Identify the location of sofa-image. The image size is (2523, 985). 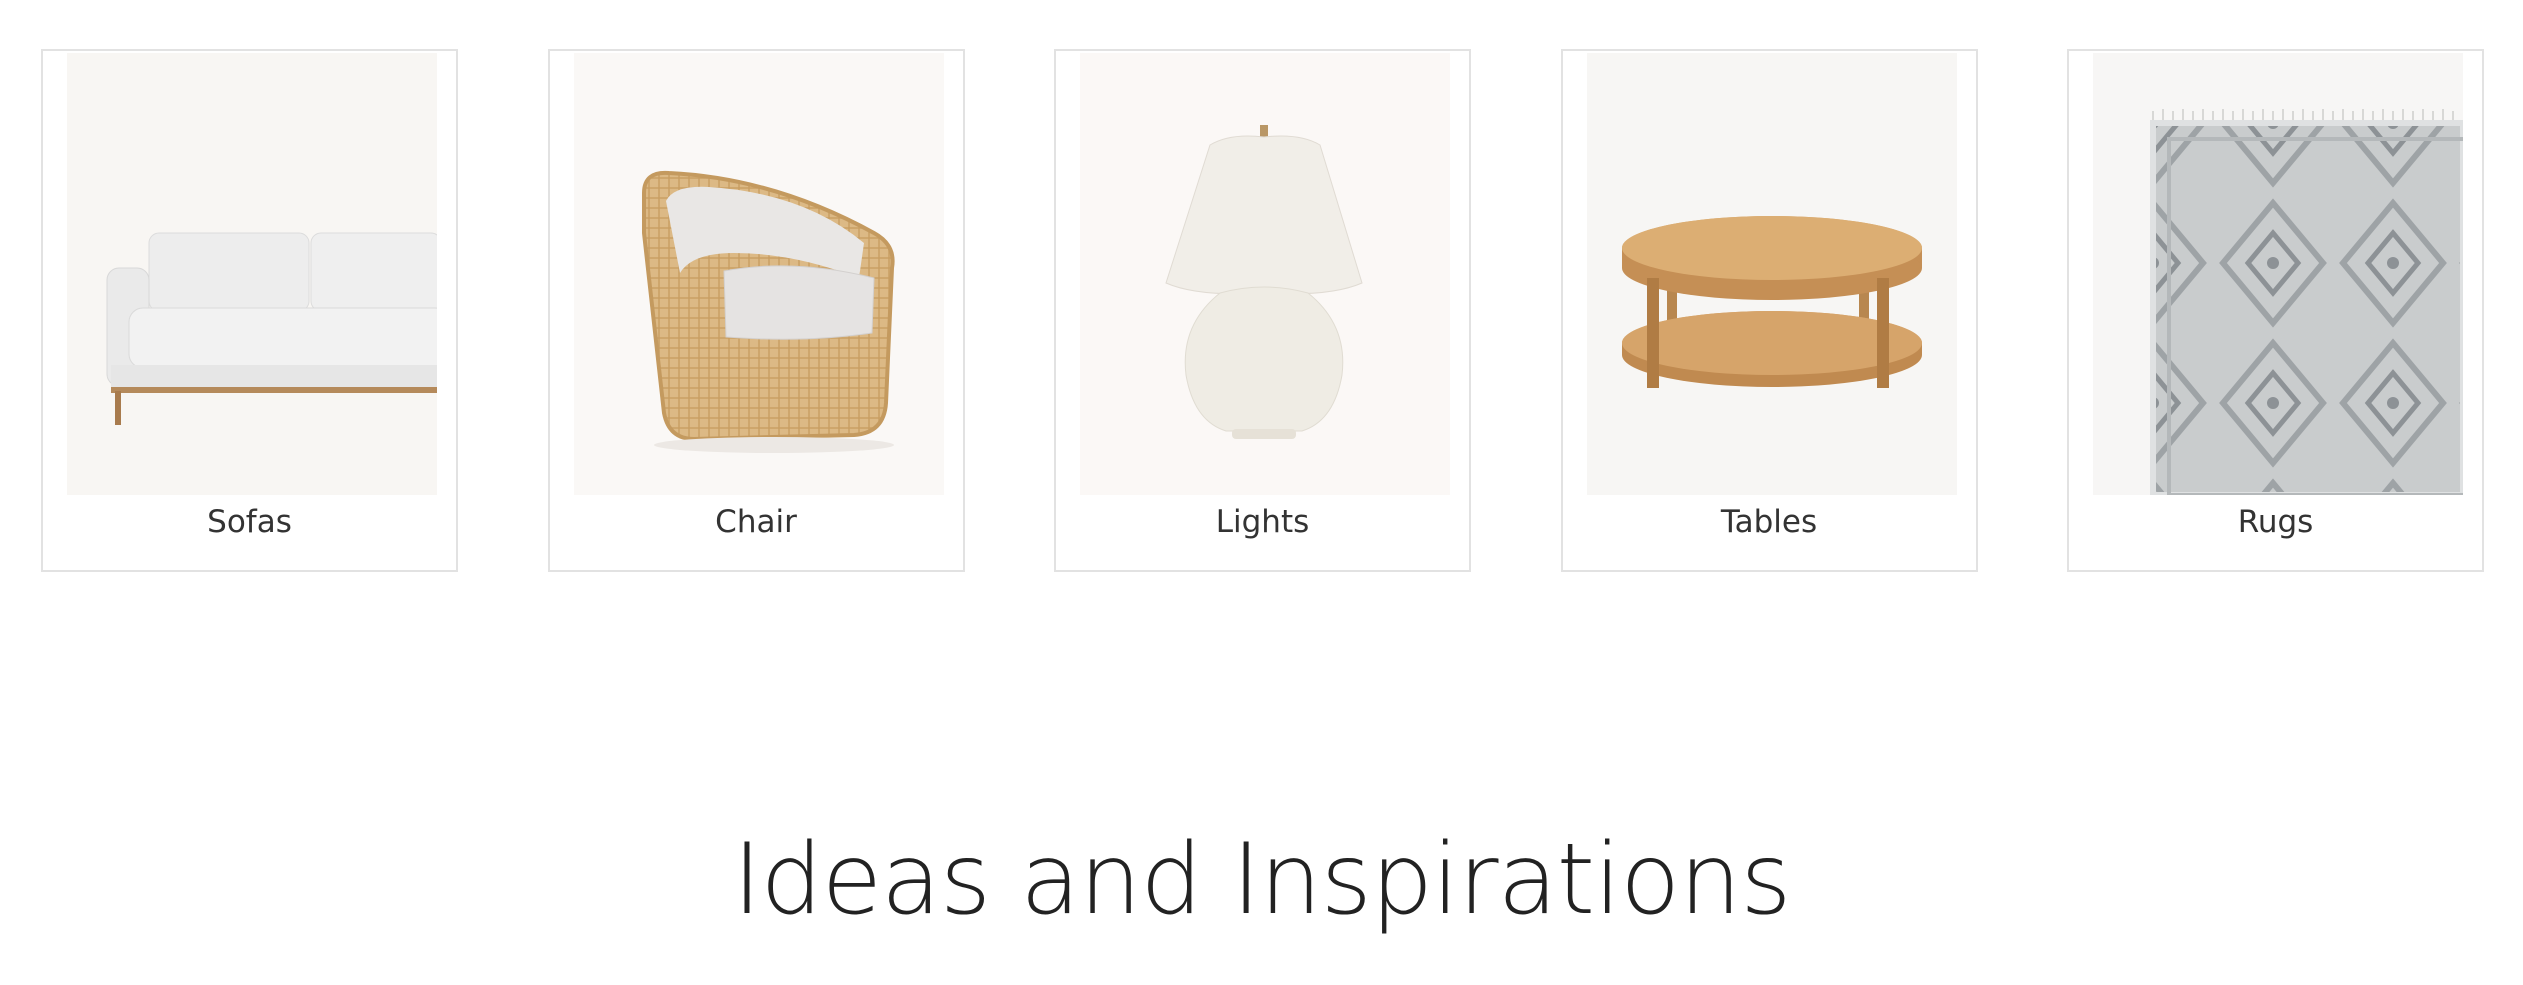
(252, 274).